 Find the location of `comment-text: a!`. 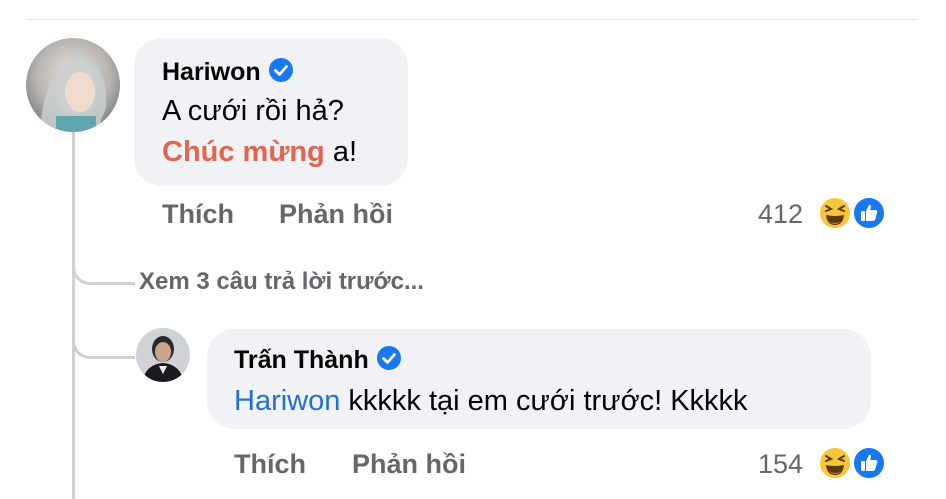

comment-text: a! is located at coordinates (341, 152).